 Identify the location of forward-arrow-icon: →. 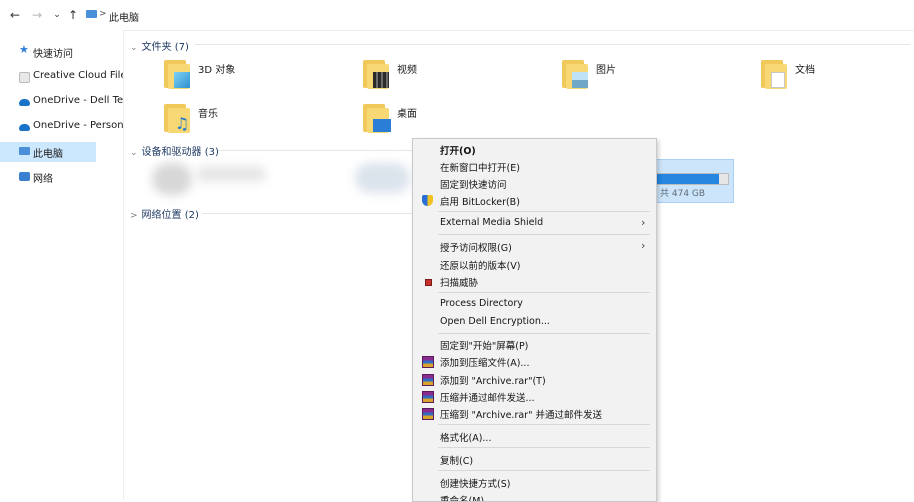
(37, 15).